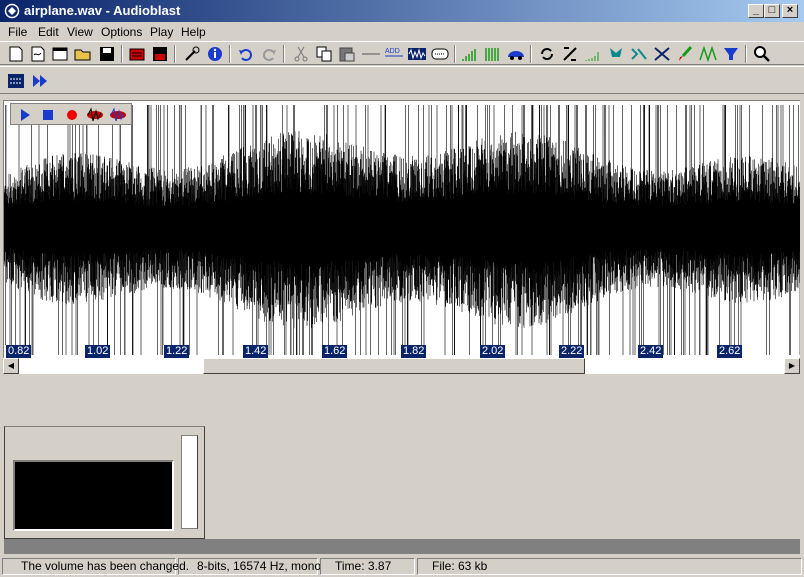 This screenshot has height=577, width=804. What do you see at coordinates (650, 351) in the screenshot?
I see `timeline-label: 2.42` at bounding box center [650, 351].